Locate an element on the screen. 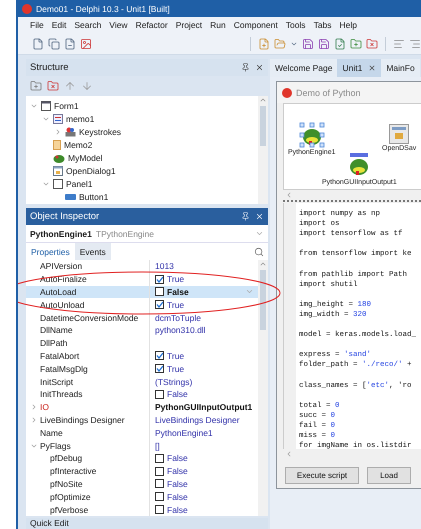  property-name: InitThreads is located at coordinates (61, 394).